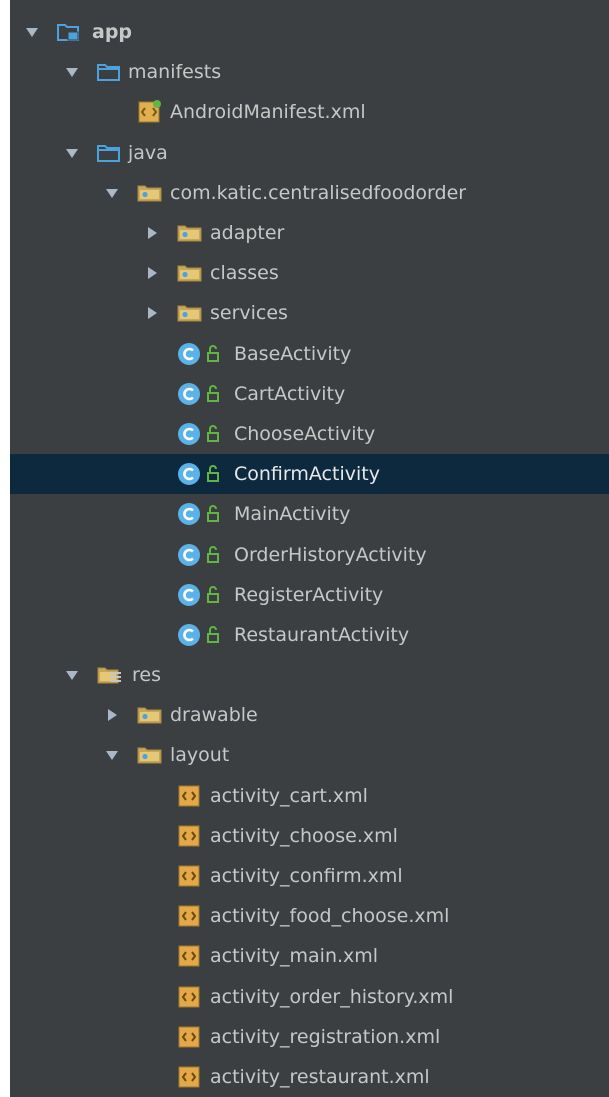  Describe the element at coordinates (268, 112) in the screenshot. I see `tree-item-label: AndroidManifest.xml` at that location.